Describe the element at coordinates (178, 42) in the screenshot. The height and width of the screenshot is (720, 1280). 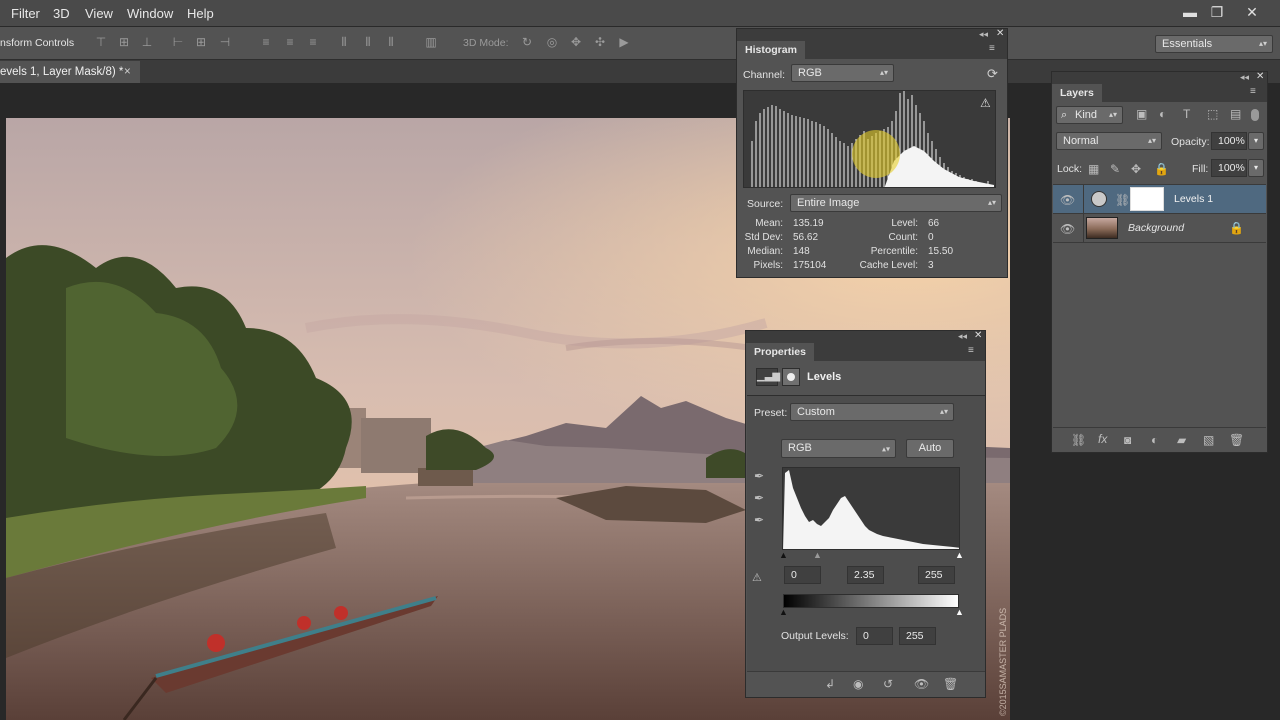
I see `align-left-icon: ⊢` at that location.